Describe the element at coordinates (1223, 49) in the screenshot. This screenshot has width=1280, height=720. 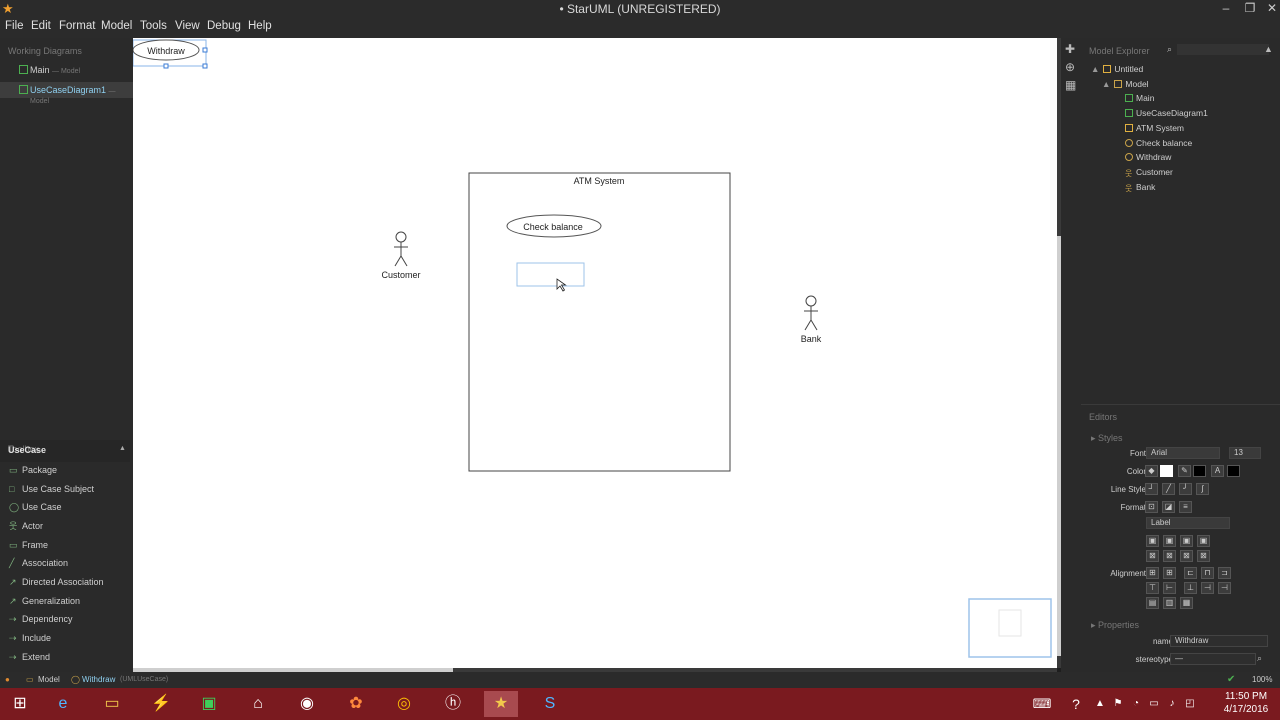
I see `explorer-search-input` at that location.